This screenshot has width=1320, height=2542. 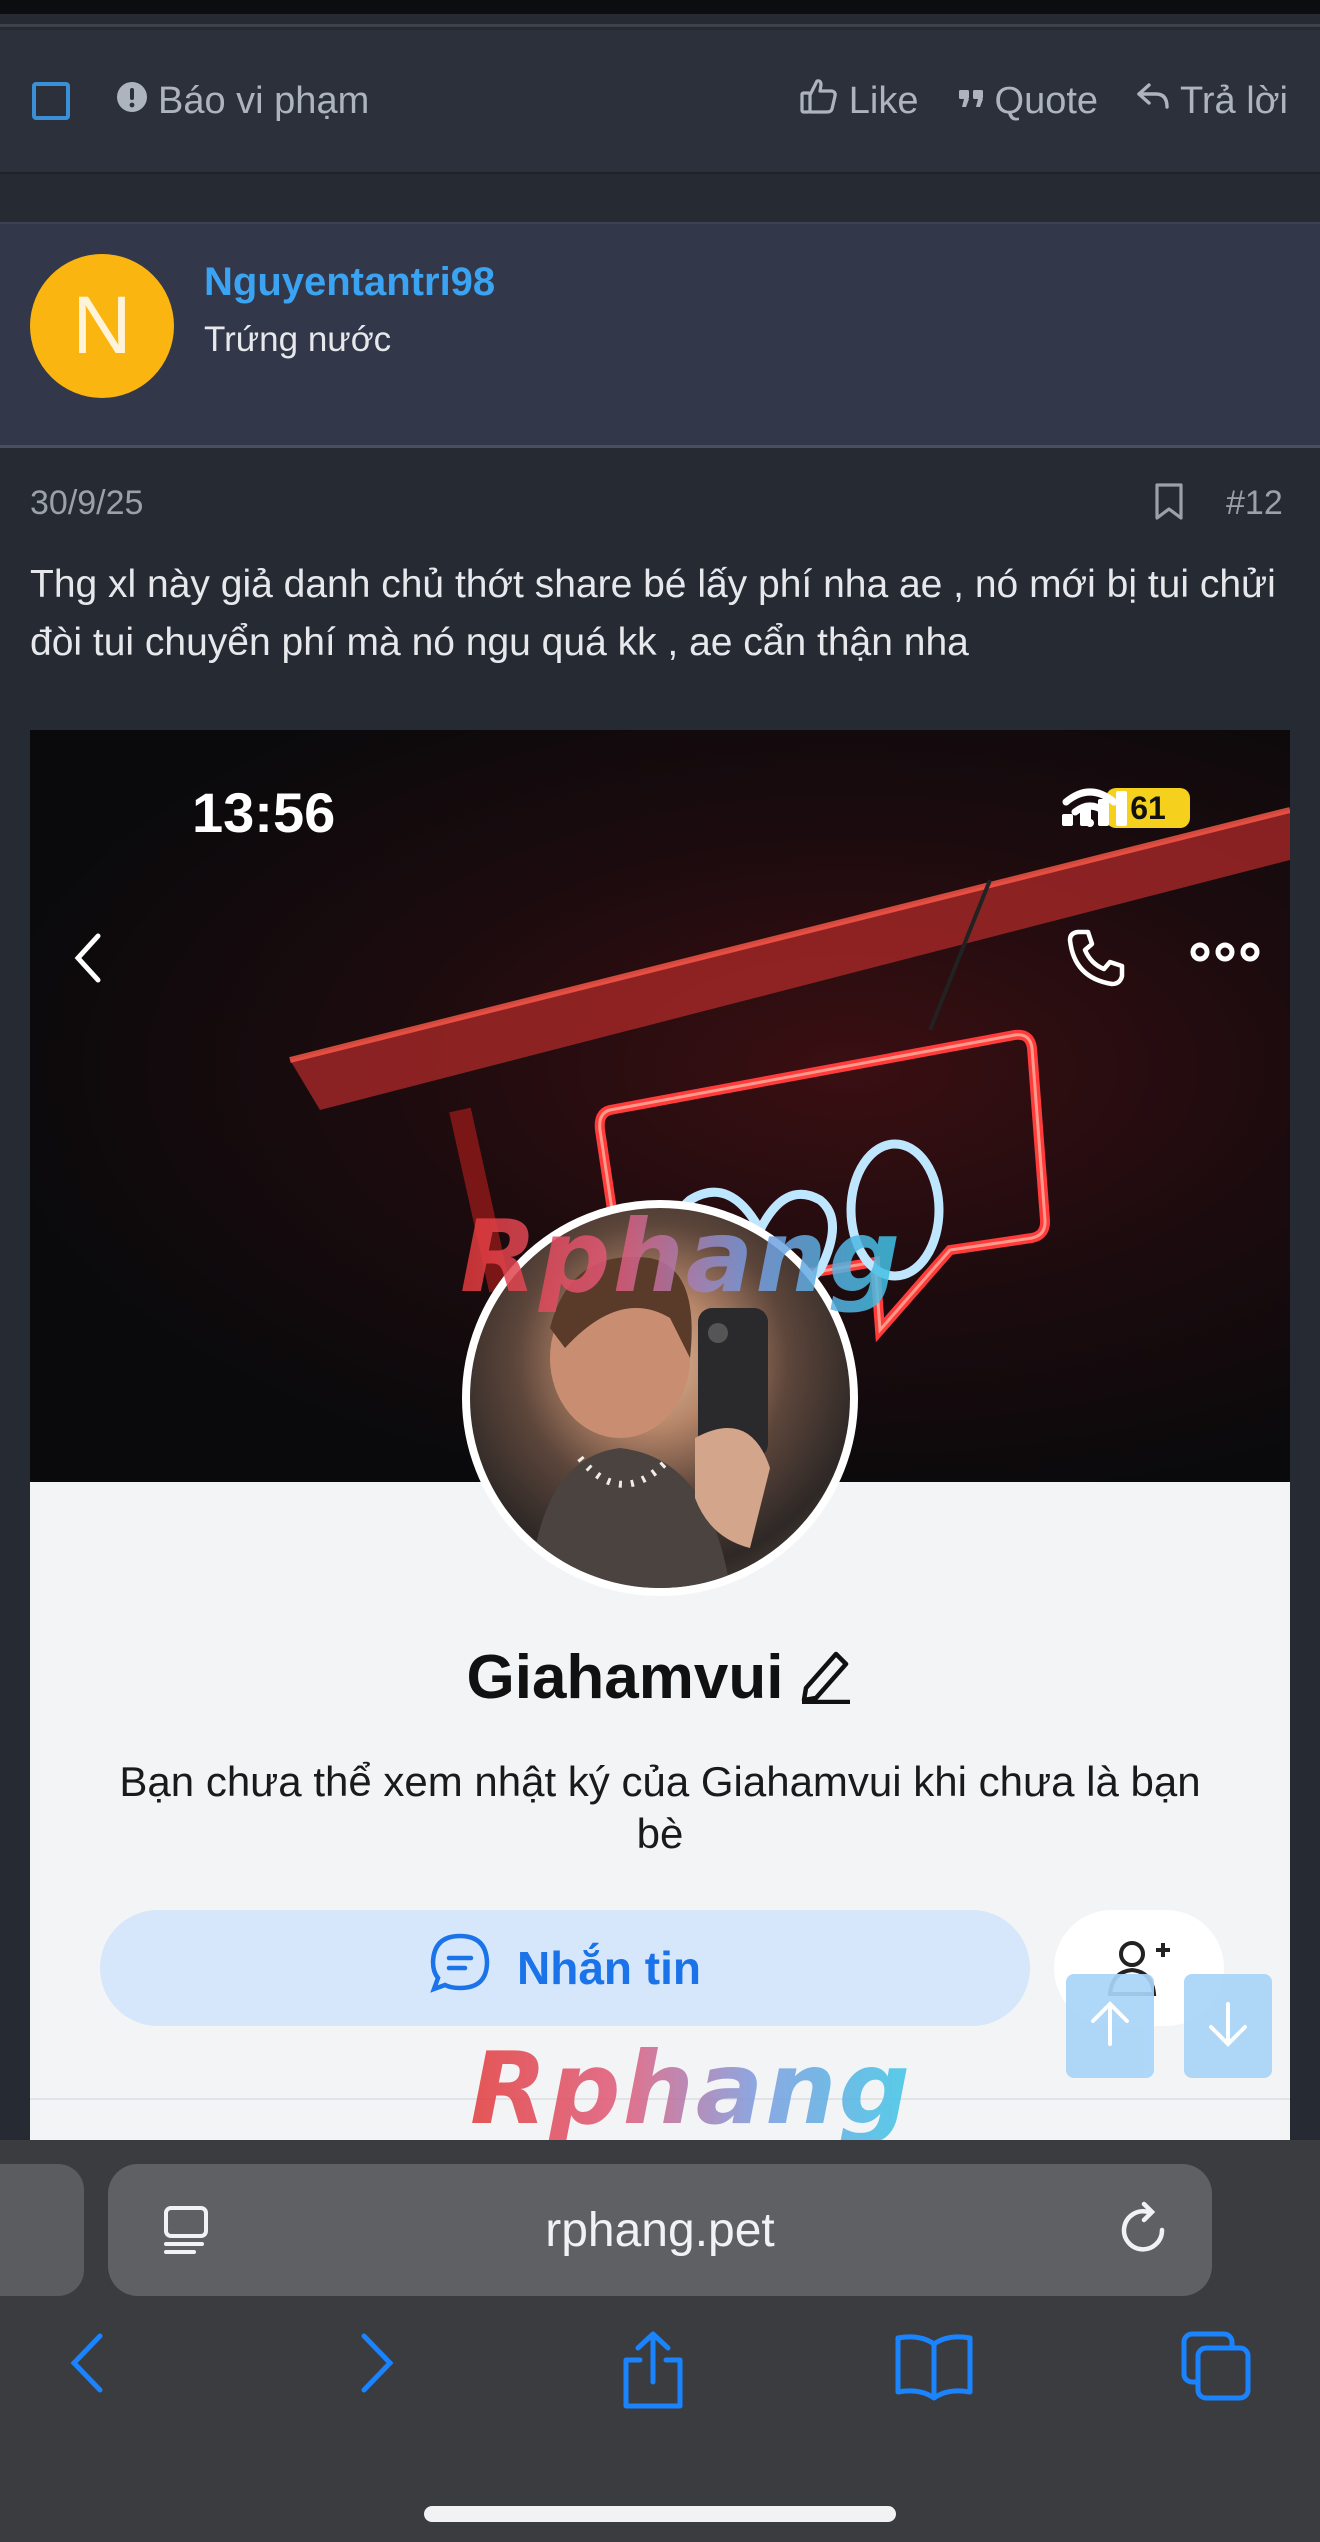 I want to click on bookmark-icon, so click(x=1169, y=504).